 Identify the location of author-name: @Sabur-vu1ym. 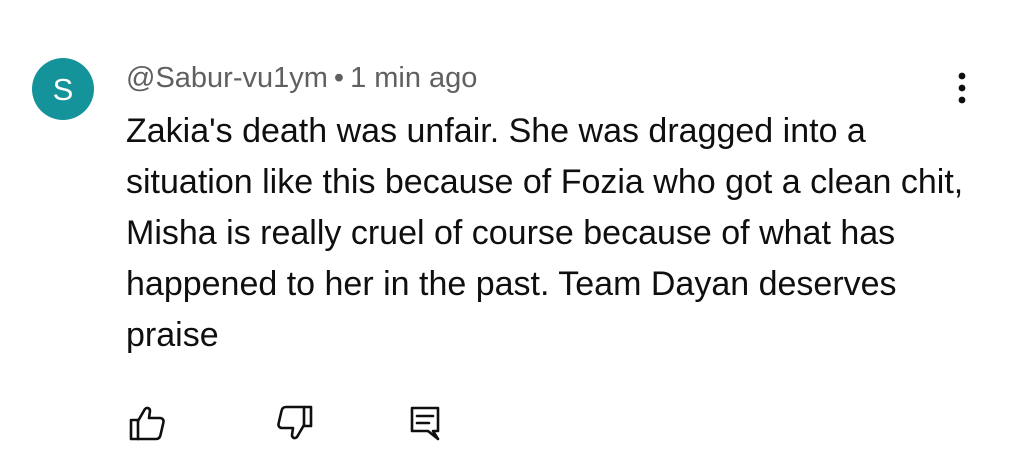
(227, 78).